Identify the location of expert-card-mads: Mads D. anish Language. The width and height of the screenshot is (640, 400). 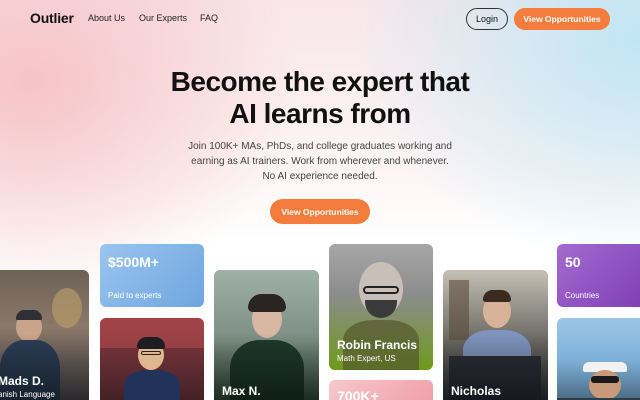
(44, 335).